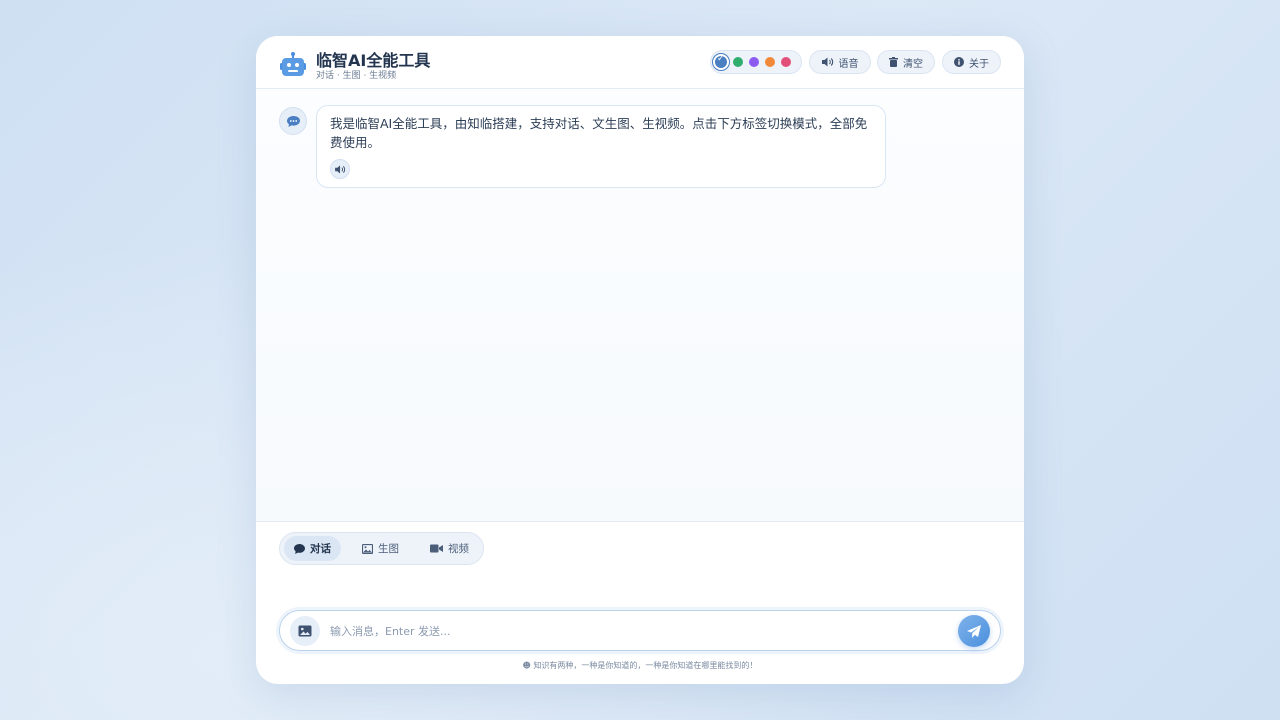 The width and height of the screenshot is (1280, 720). What do you see at coordinates (458, 549) in the screenshot?
I see `tab-video-label: 视频` at bounding box center [458, 549].